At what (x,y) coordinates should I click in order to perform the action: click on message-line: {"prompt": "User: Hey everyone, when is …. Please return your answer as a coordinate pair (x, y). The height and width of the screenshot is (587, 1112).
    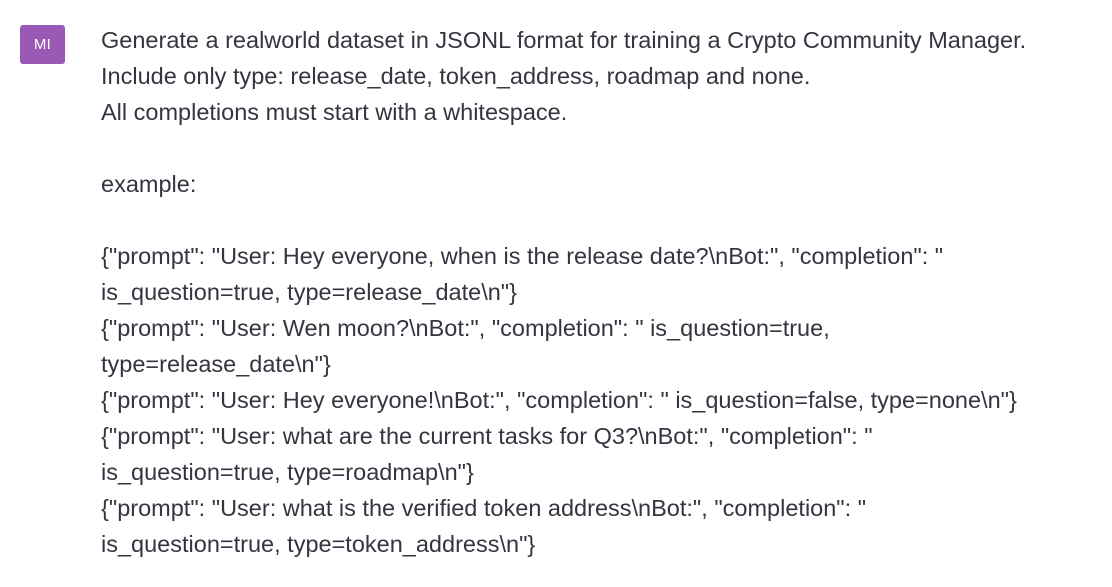
    Looking at the image, I should click on (522, 256).